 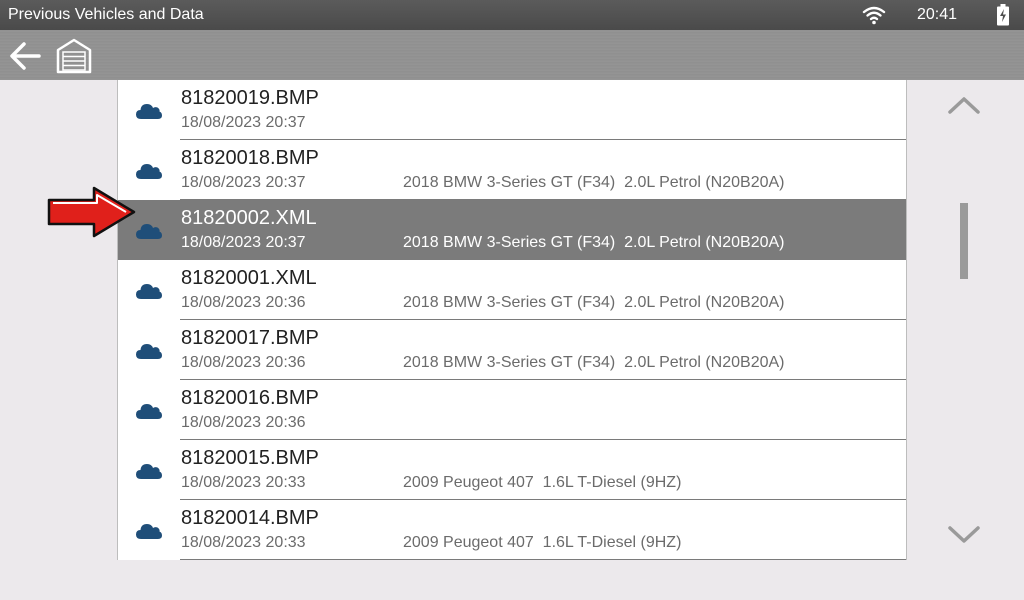 What do you see at coordinates (874, 15) in the screenshot?
I see `wifi-icon` at bounding box center [874, 15].